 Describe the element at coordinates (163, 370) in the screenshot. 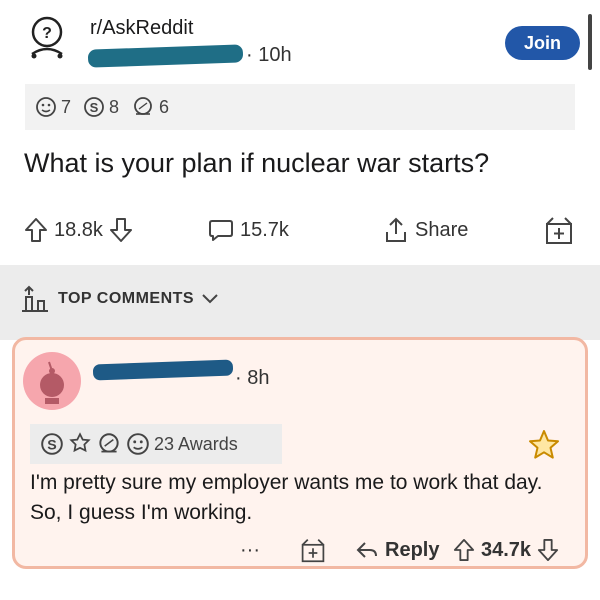

I see `comment-author-redaction` at that location.